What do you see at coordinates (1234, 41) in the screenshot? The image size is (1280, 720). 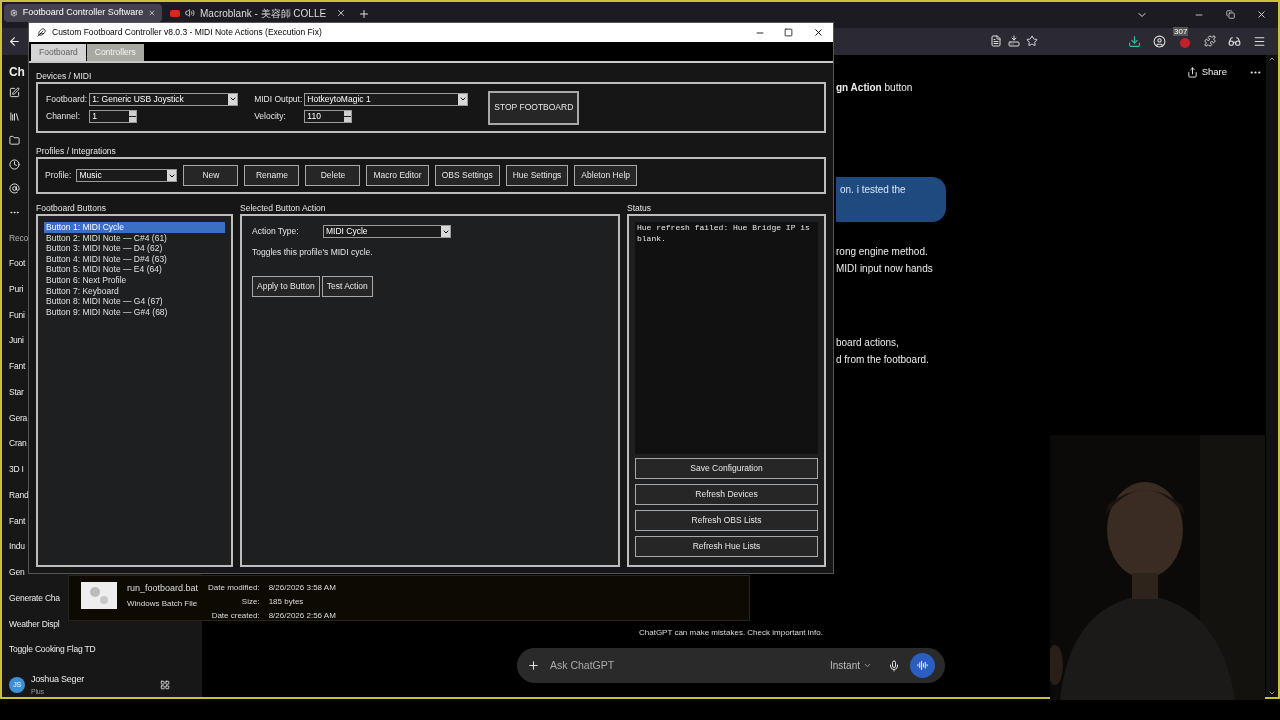 I see `glasses-icon` at bounding box center [1234, 41].